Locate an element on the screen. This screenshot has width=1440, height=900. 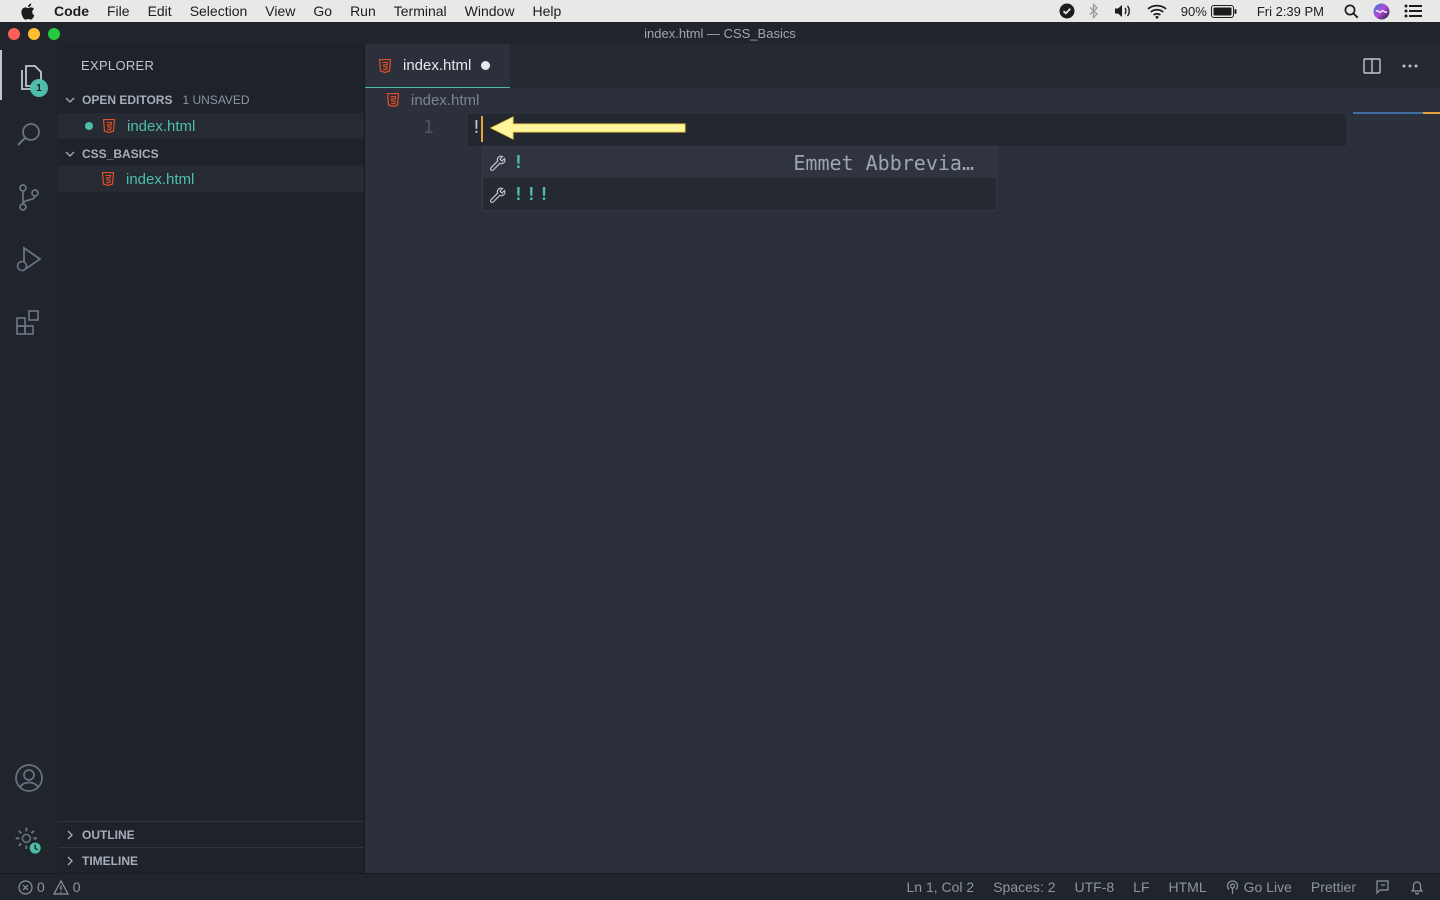
activity-bar: 1 is located at coordinates (29, 458).